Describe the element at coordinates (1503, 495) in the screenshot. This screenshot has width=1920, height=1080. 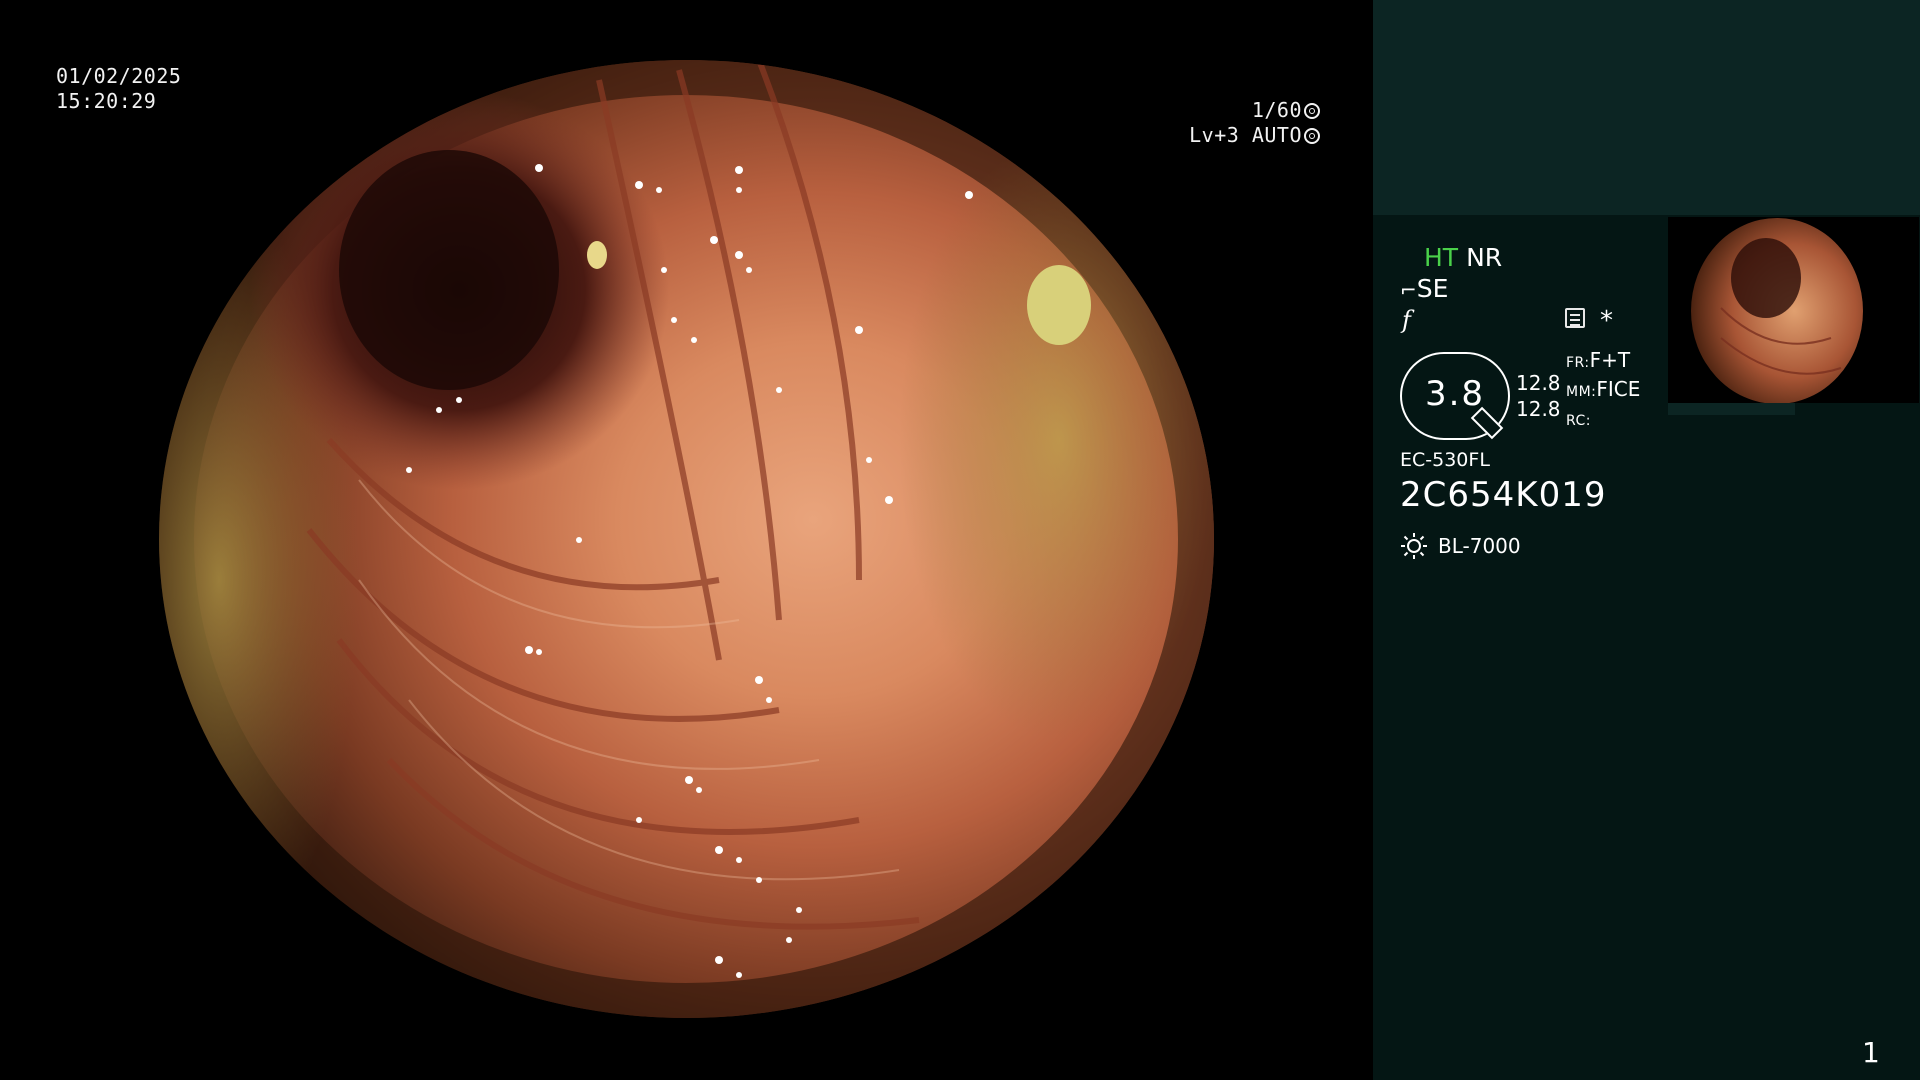
I see `scope-serial: 2C654K019` at that location.